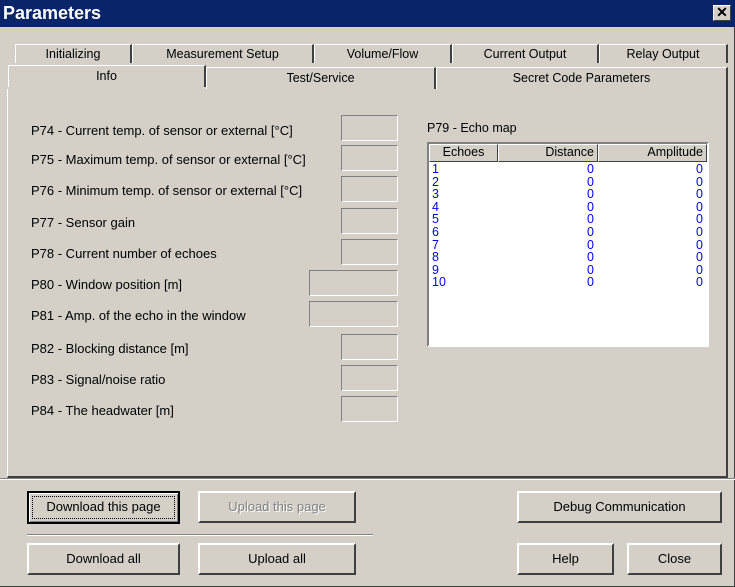  I want to click on tab-initializing: Initializing, so click(73, 53).